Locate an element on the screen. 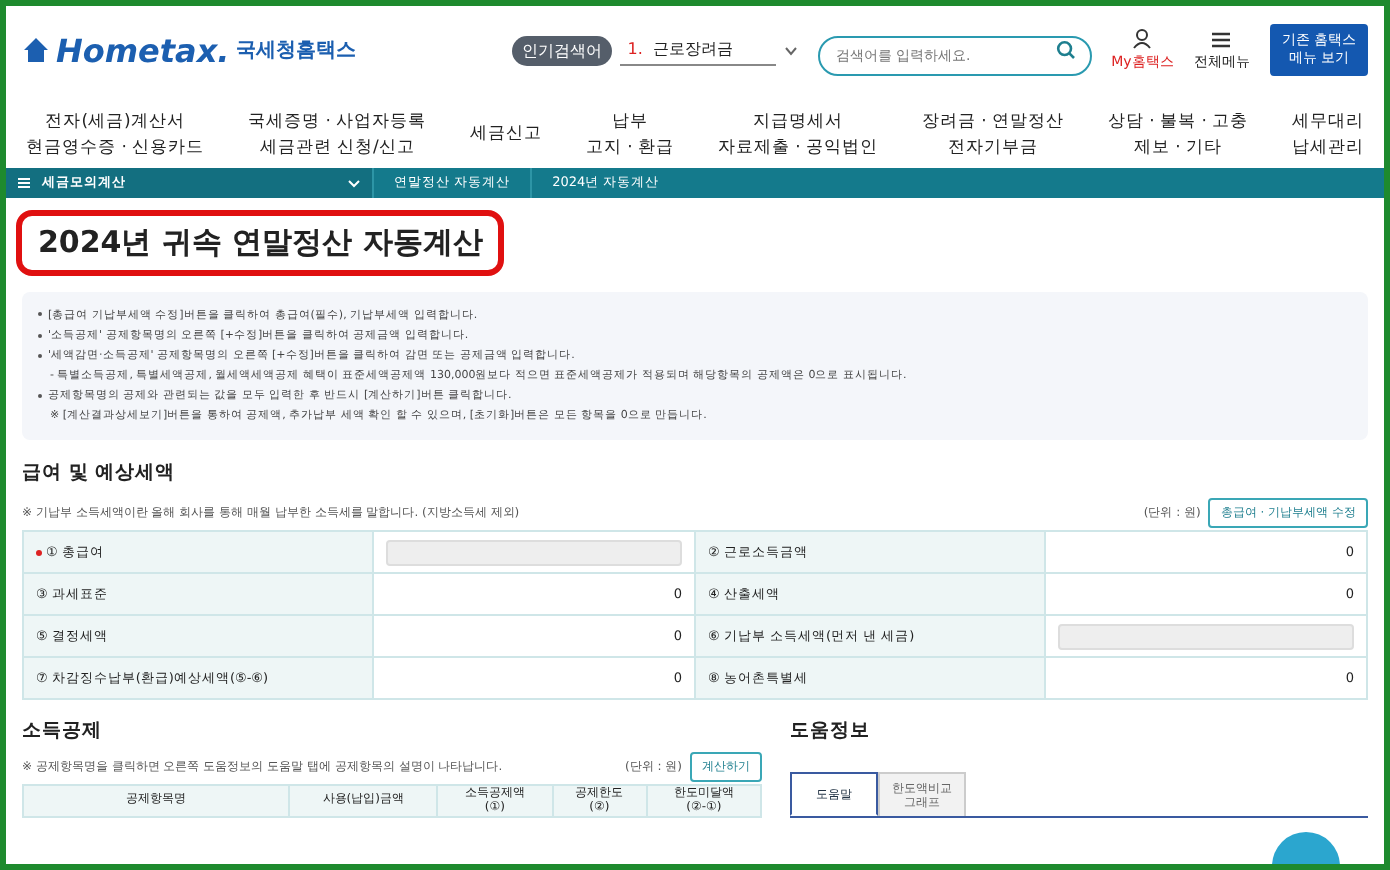  nav-menu-item: 납부 고지 · 환급 is located at coordinates (629, 135).